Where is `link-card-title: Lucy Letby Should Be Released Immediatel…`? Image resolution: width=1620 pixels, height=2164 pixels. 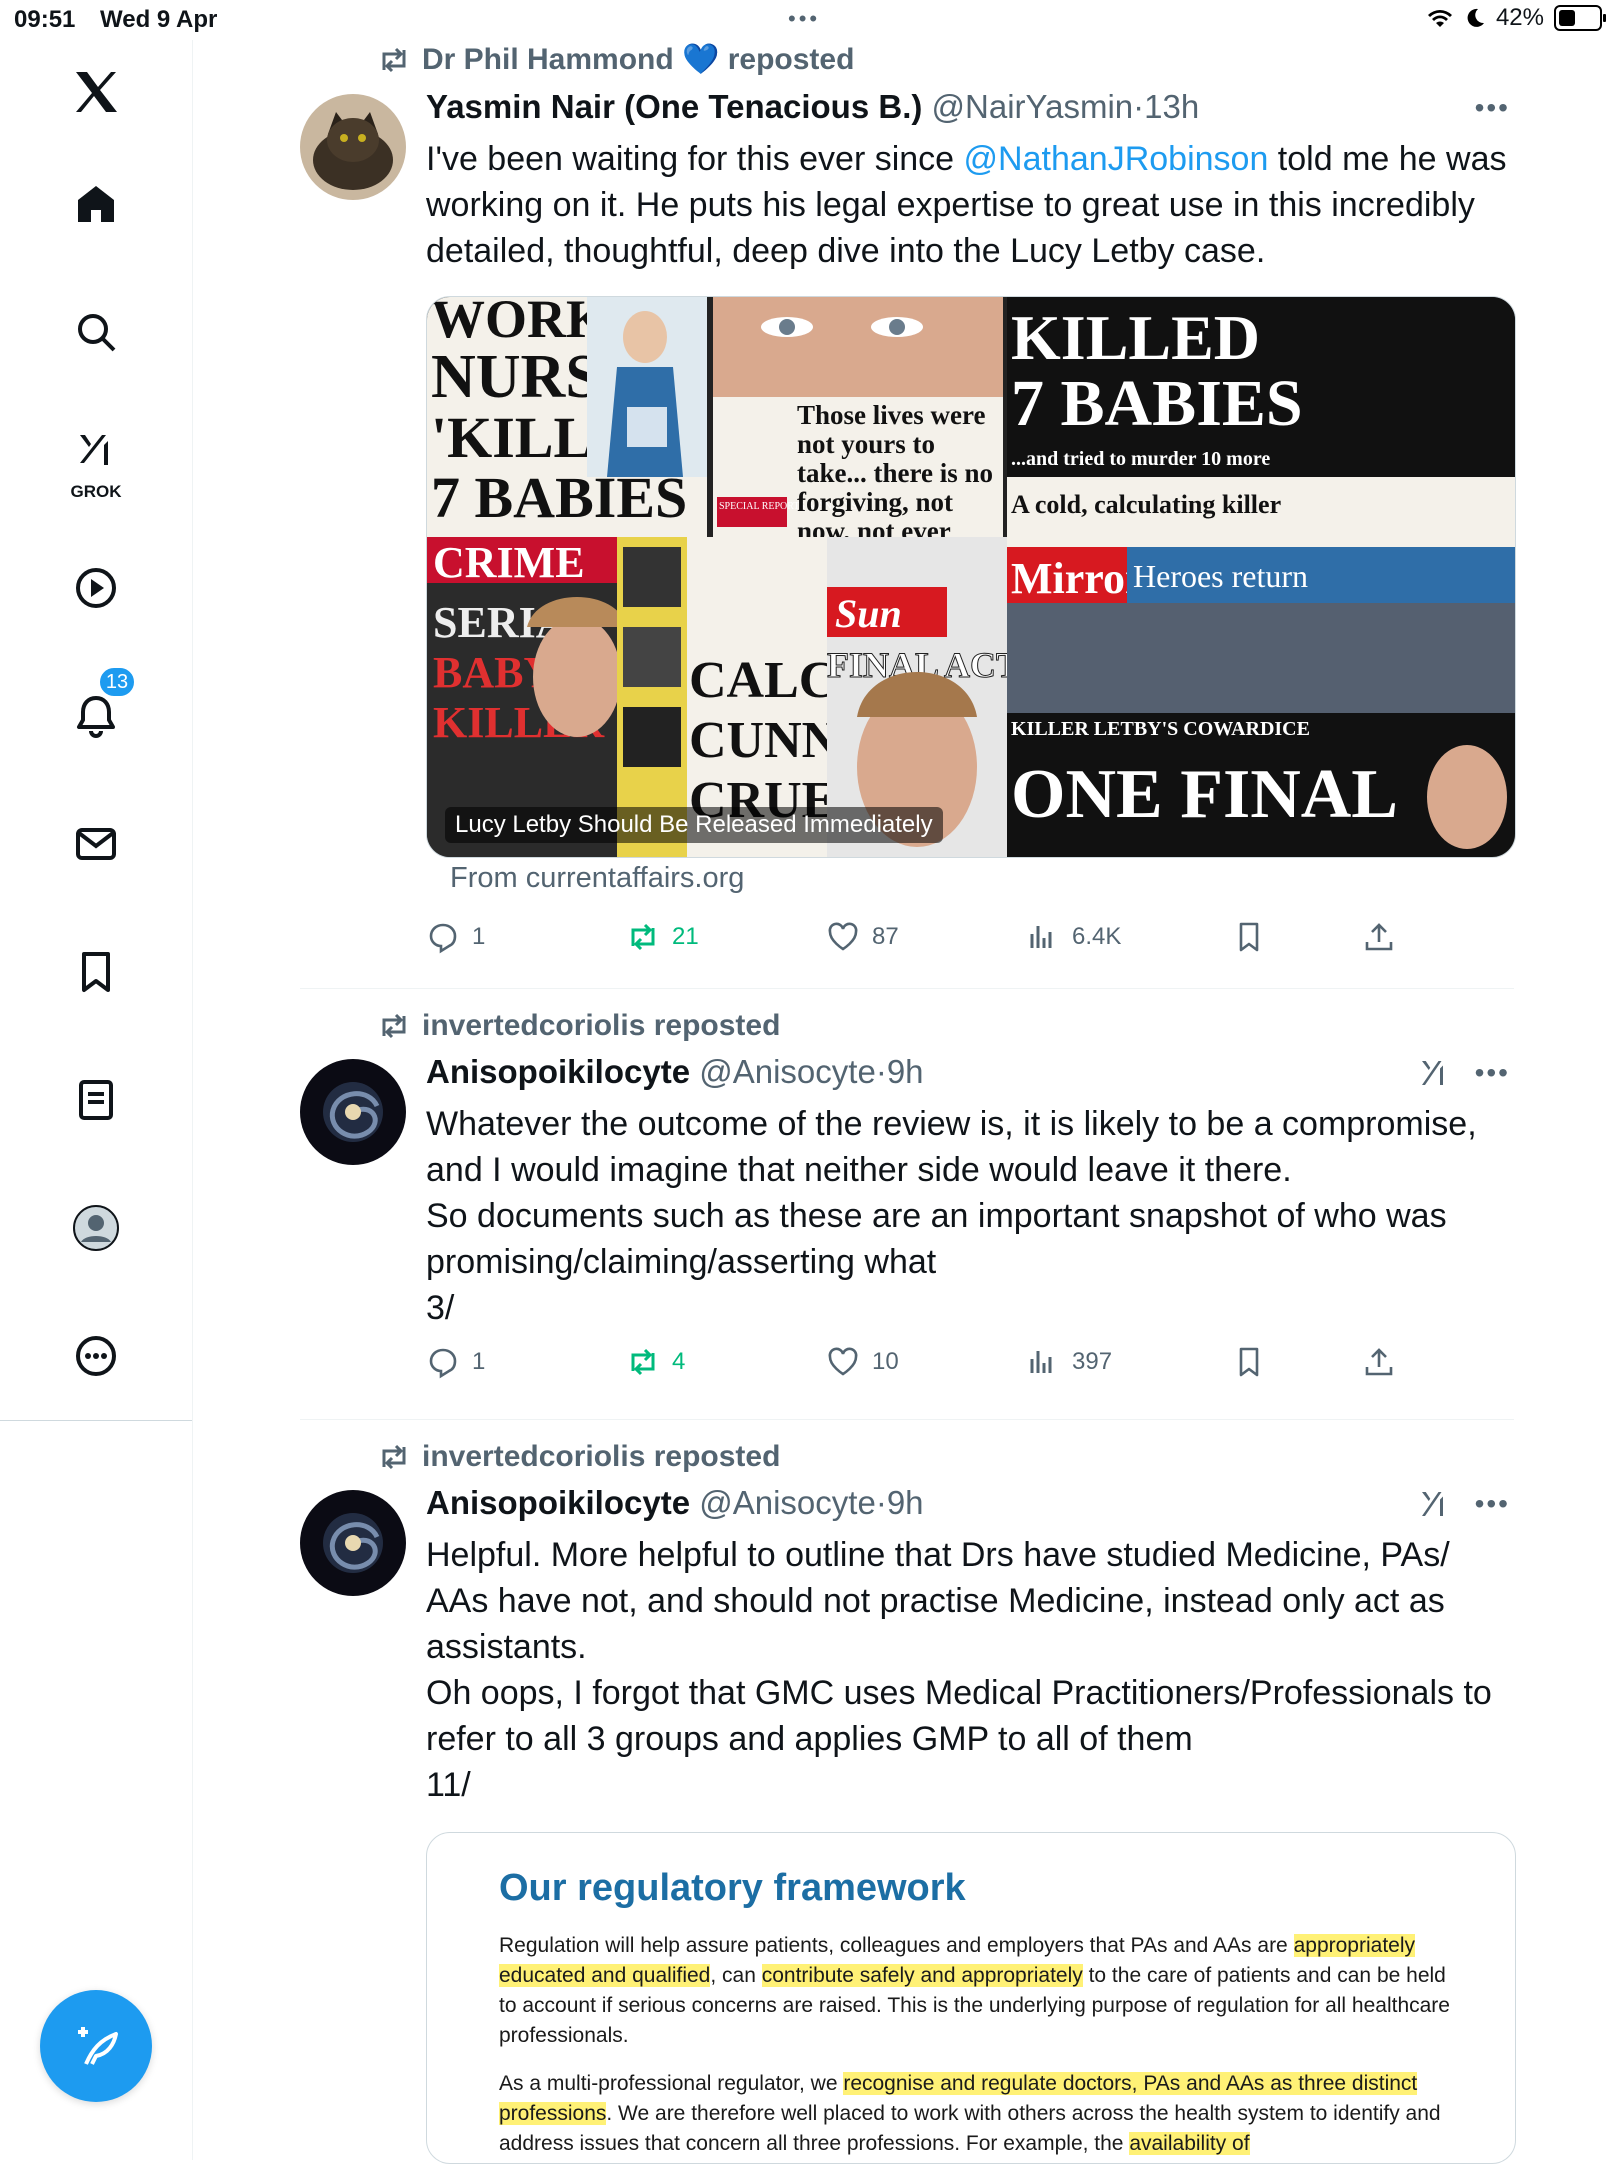 link-card-title: Lucy Letby Should Be Released Immediatel… is located at coordinates (694, 825).